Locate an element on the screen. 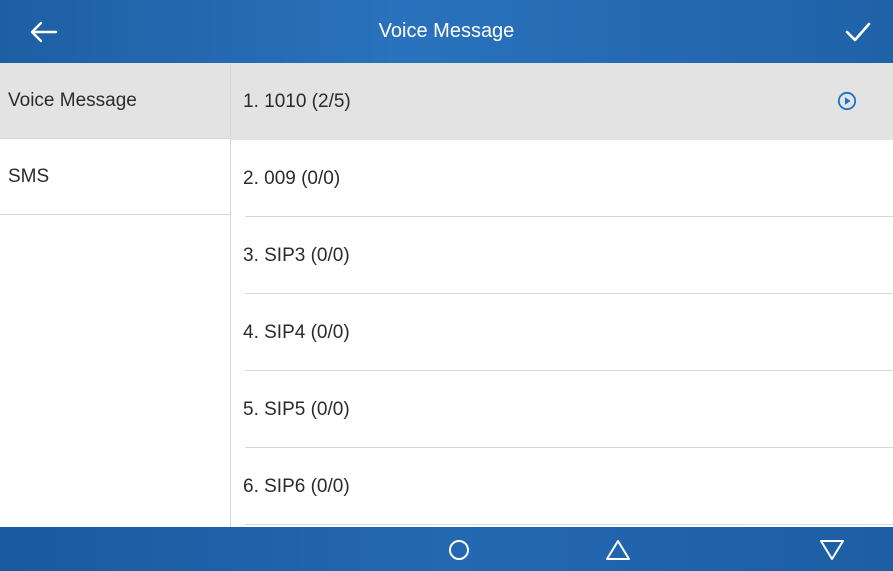 Image resolution: width=893 pixels, height=571 pixels. softkey-circle-button is located at coordinates (459, 550).